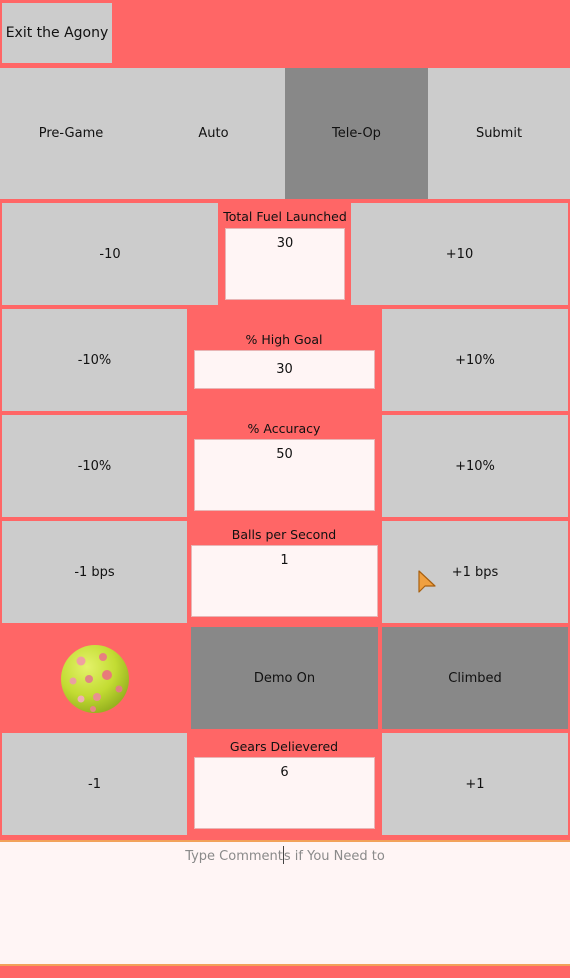 The image size is (570, 978). What do you see at coordinates (356, 133) in the screenshot?
I see `tab-tele-op: Tele-Op` at bounding box center [356, 133].